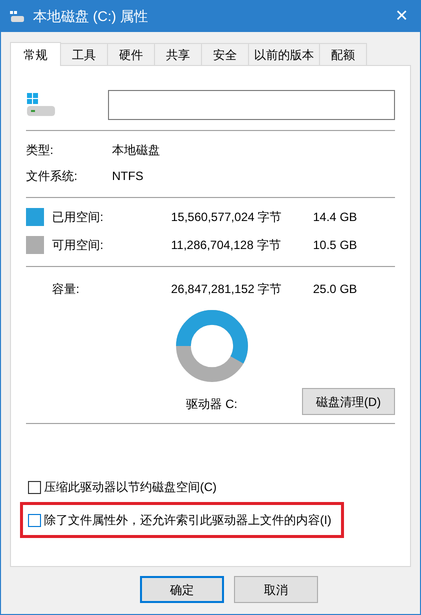 The height and width of the screenshot is (615, 421). Describe the element at coordinates (52, 175) in the screenshot. I see `property-label: 文件系统:` at that location.